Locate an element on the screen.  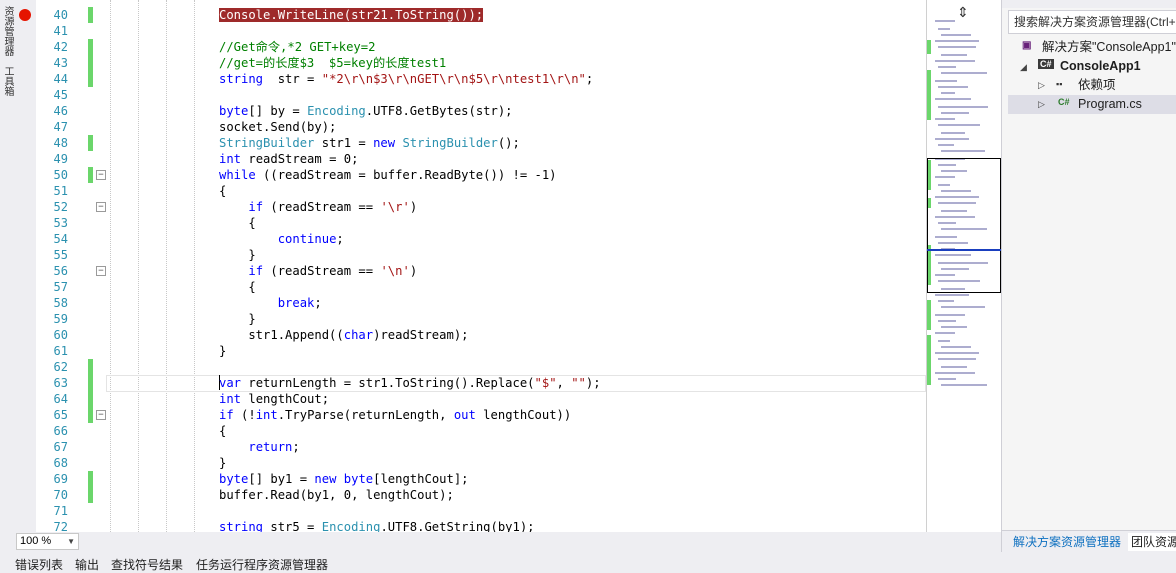
minimap-scrollbar: ⇕ is located at coordinates (964, 266).